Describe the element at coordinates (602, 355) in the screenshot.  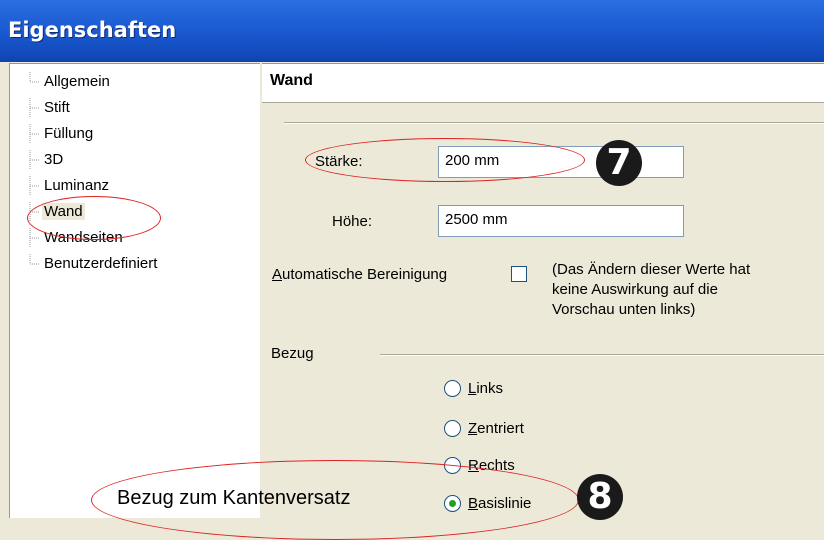
I see `bezug-separator` at that location.